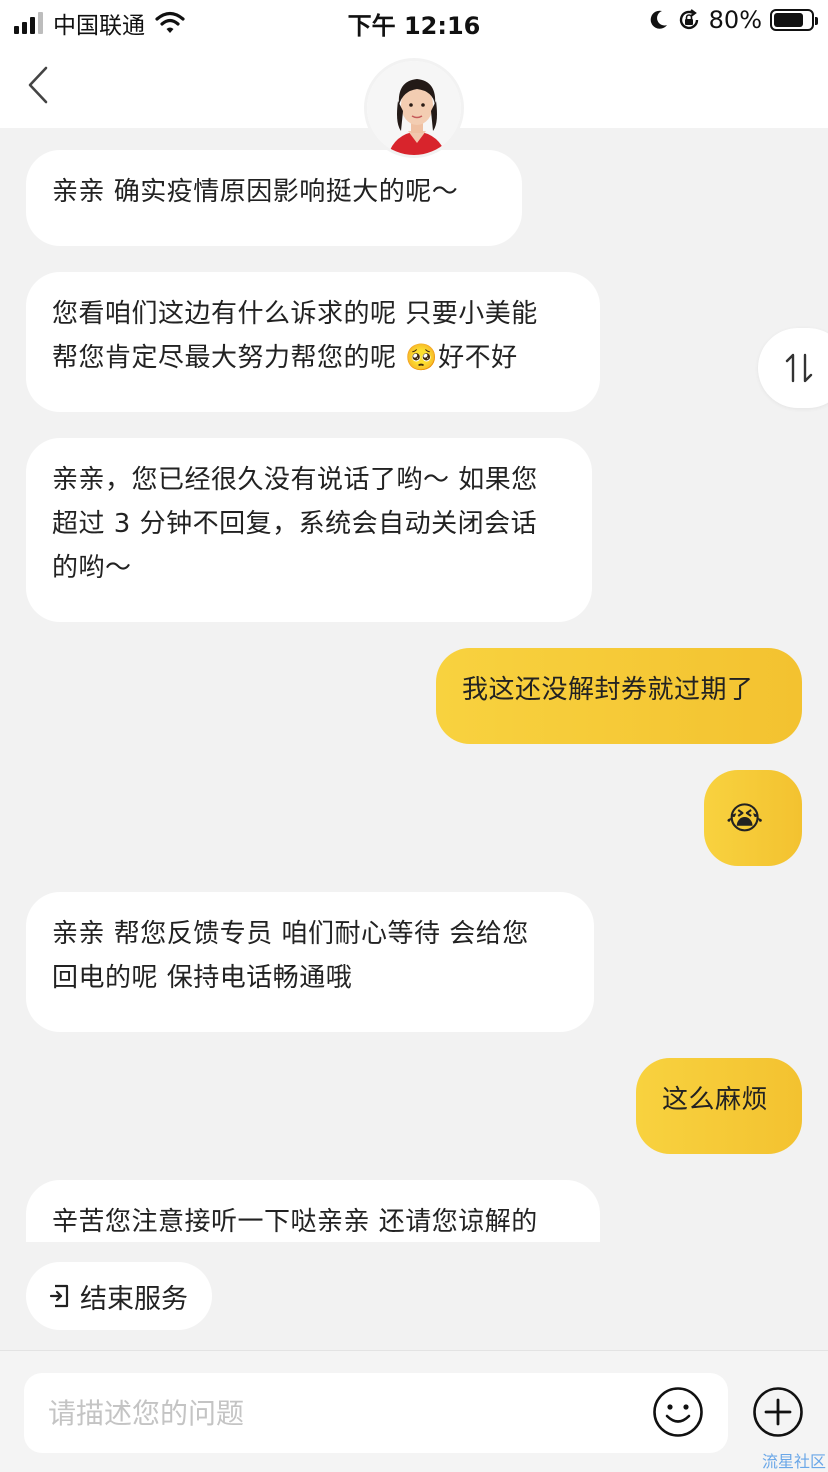  I want to click on message-bubble-outgoing: 😭, so click(753, 818).